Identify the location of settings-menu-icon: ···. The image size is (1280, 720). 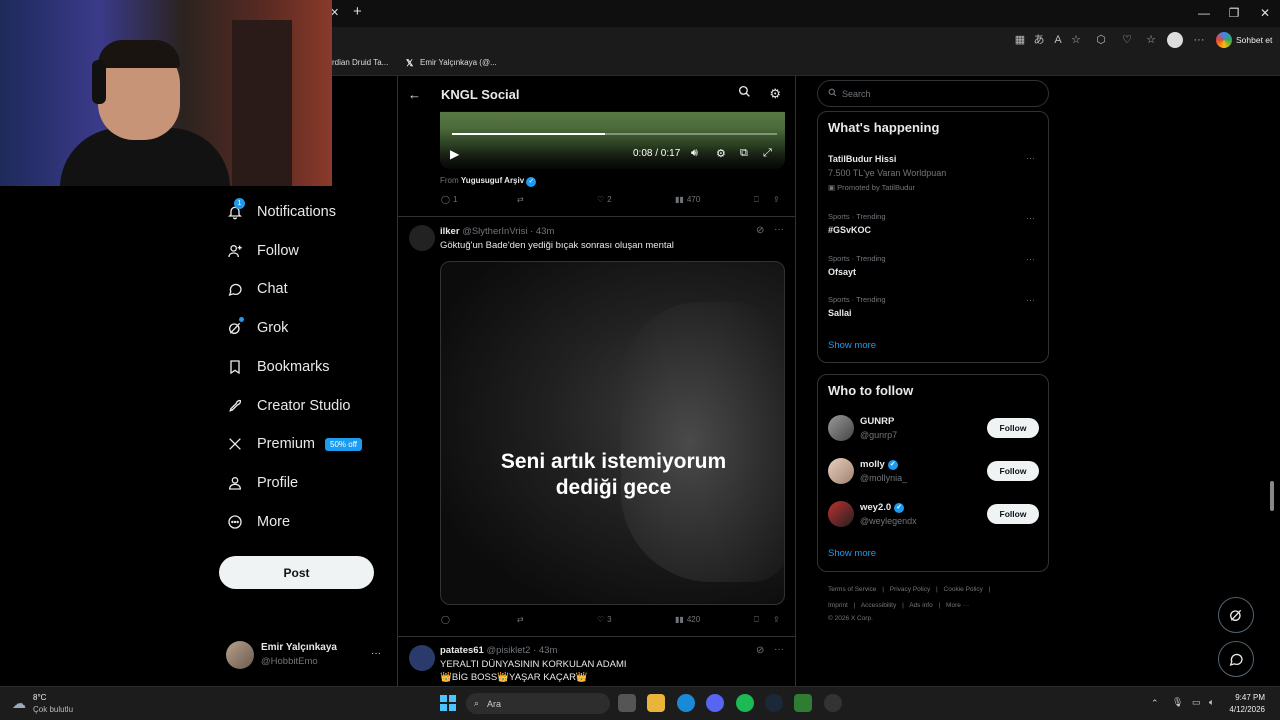
(1199, 40).